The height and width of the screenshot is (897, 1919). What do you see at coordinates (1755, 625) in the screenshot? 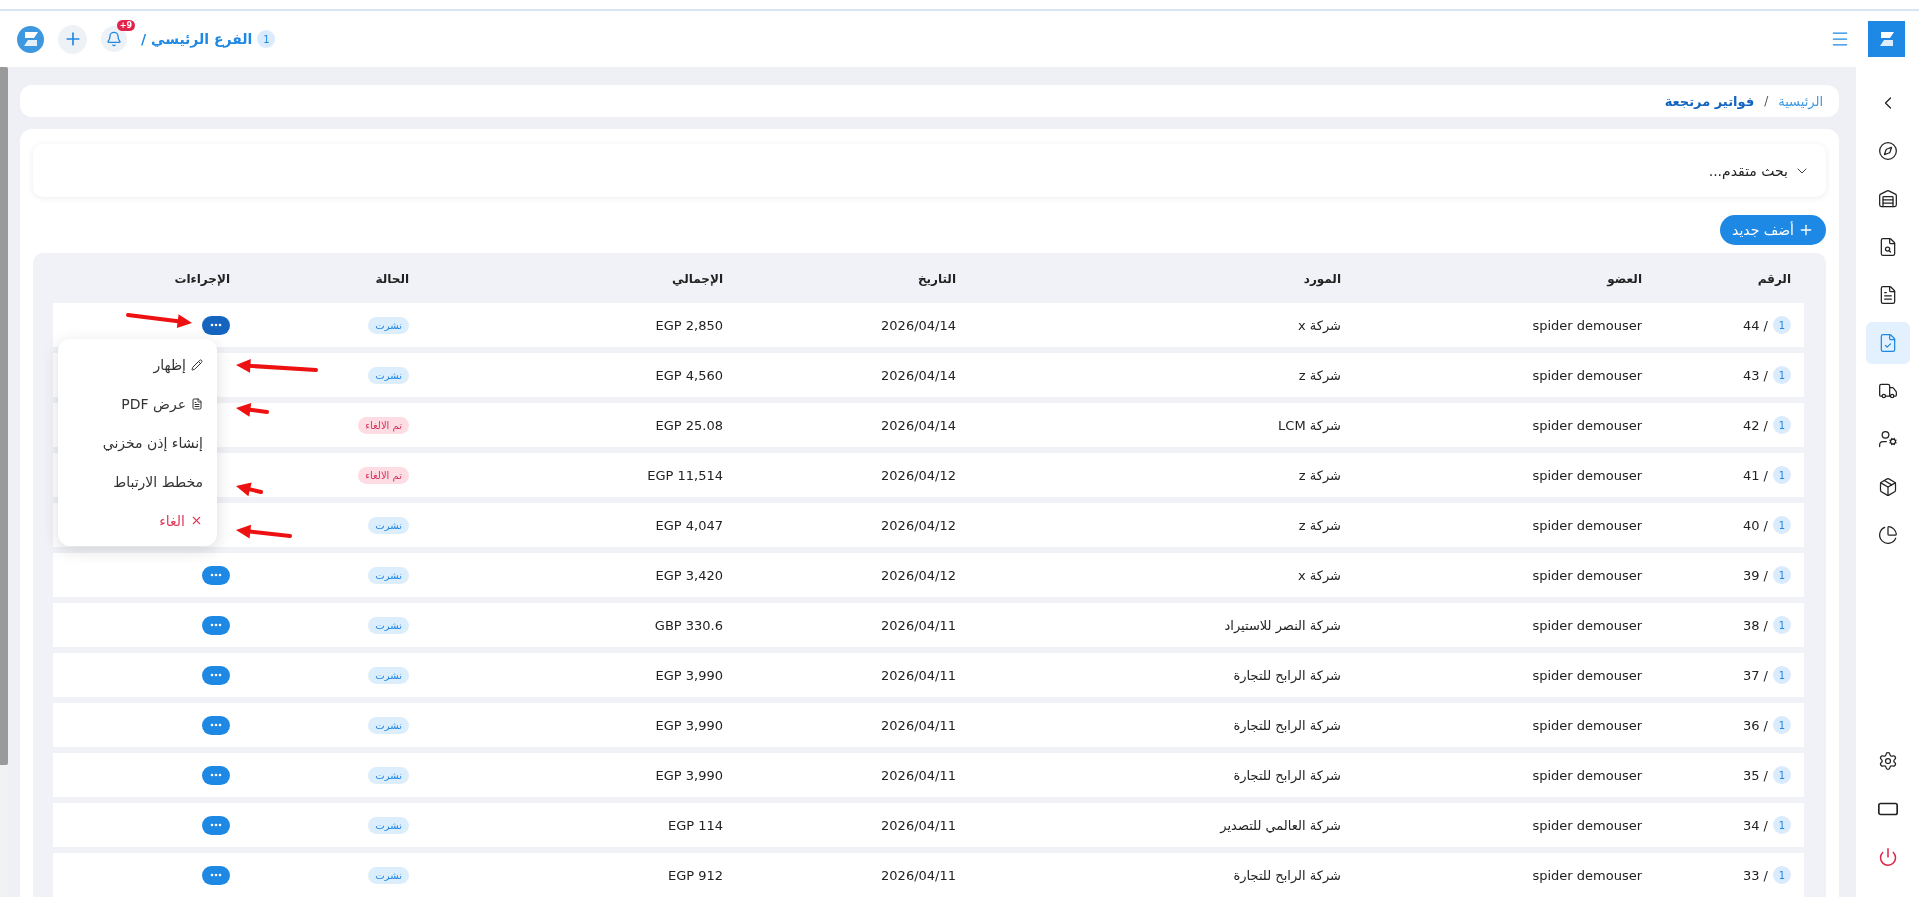
I see `invoice-number: / 38` at bounding box center [1755, 625].